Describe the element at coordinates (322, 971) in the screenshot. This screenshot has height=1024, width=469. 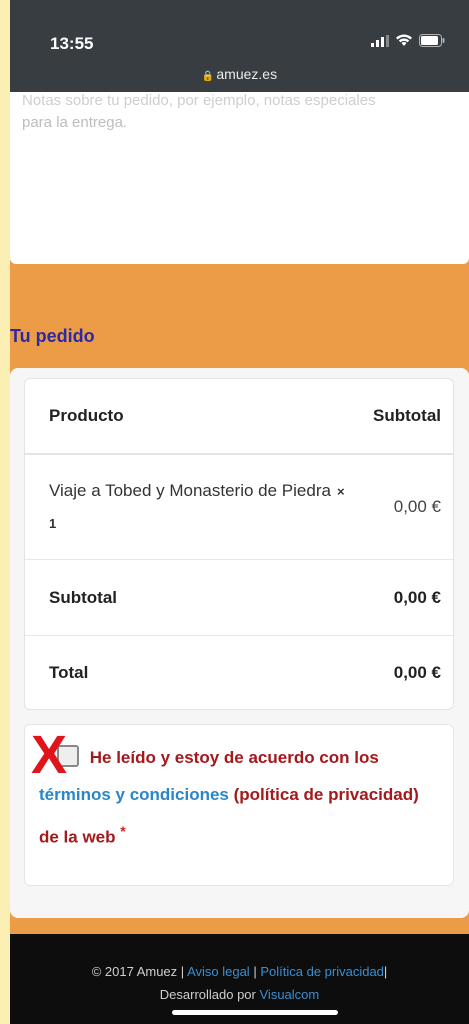
I see `privacy-policy-link: Política de privacidad` at that location.